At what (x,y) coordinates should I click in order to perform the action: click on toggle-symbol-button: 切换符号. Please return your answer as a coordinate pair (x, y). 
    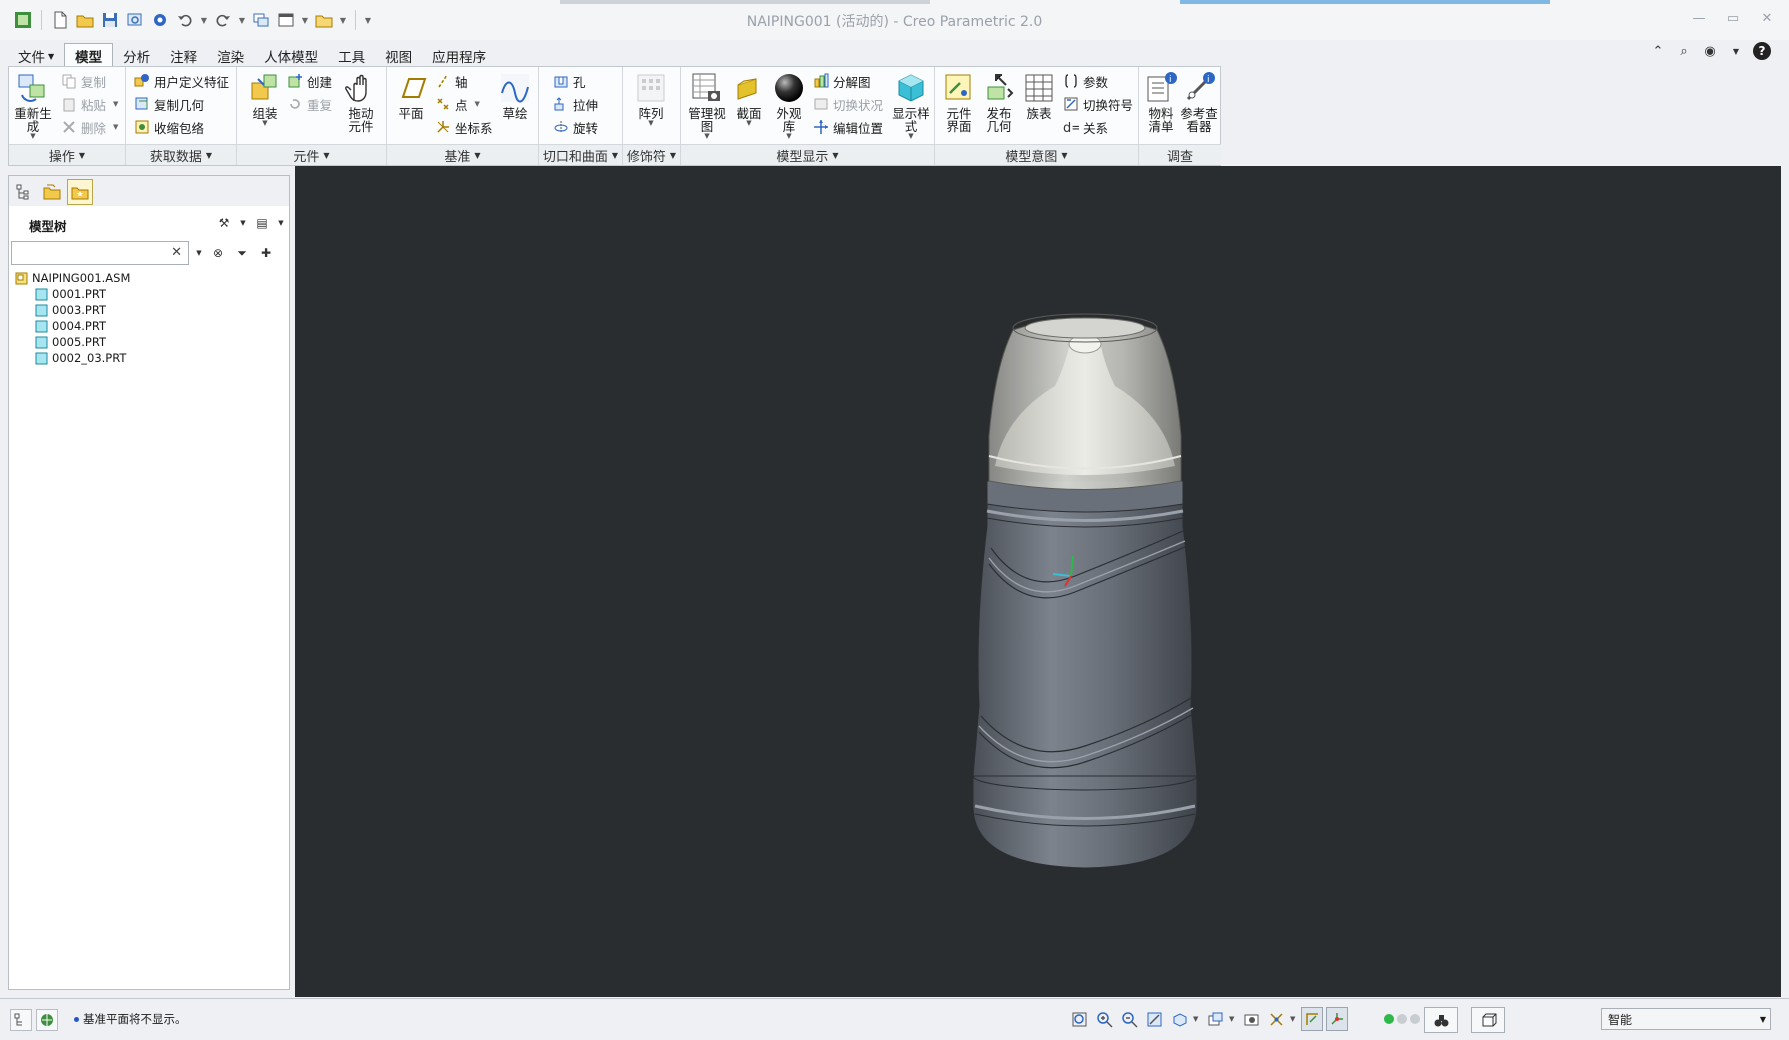
    Looking at the image, I should click on (1098, 104).